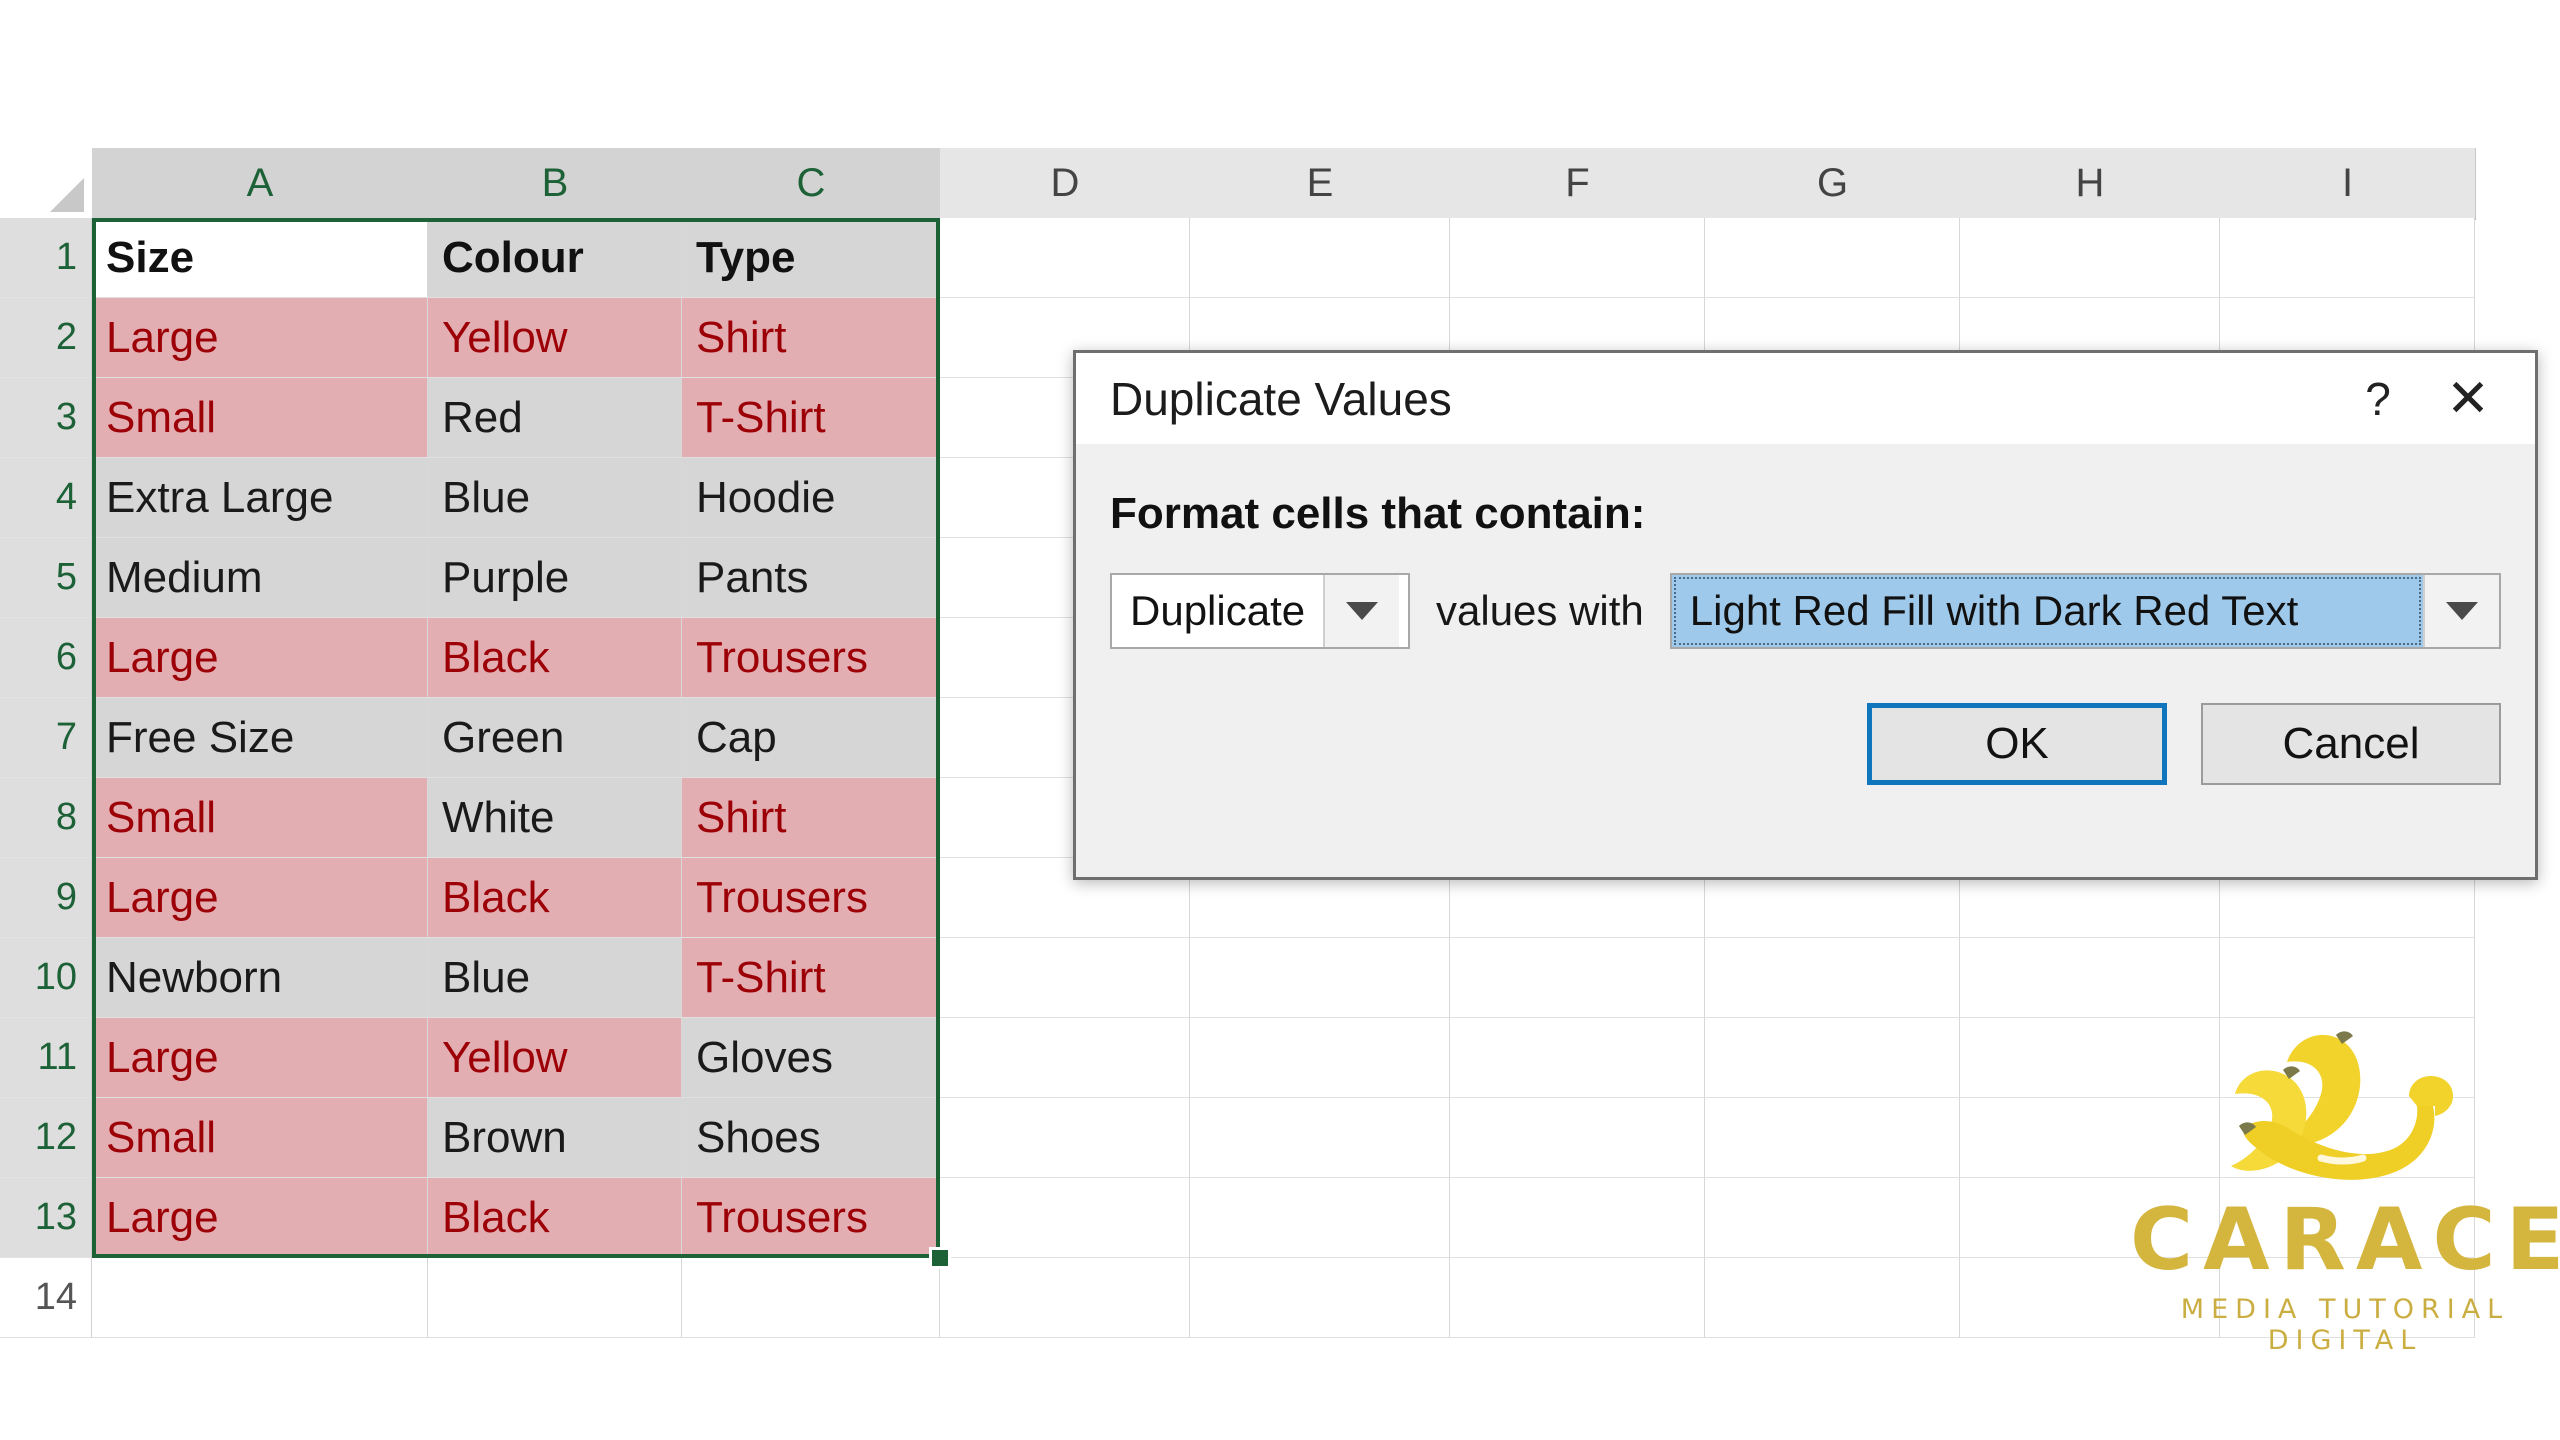 This screenshot has width=2560, height=1440. Describe the element at coordinates (46, 978) in the screenshot. I see `row-header-10: 10` at that location.